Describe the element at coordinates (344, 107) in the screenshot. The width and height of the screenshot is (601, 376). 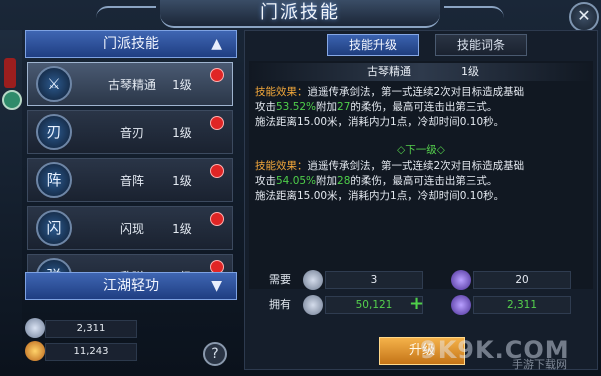
I see `effect-bonus: 27` at that location.